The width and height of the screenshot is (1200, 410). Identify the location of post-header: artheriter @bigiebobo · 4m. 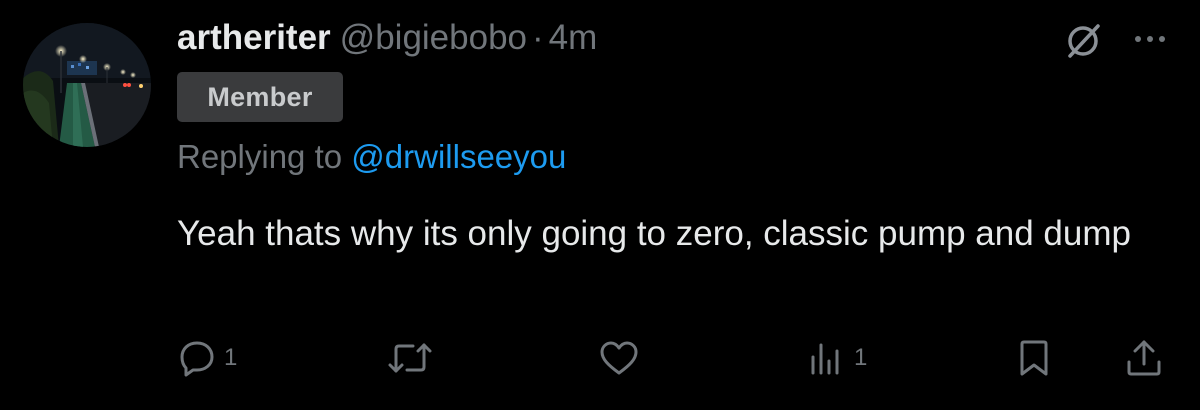
(387, 41).